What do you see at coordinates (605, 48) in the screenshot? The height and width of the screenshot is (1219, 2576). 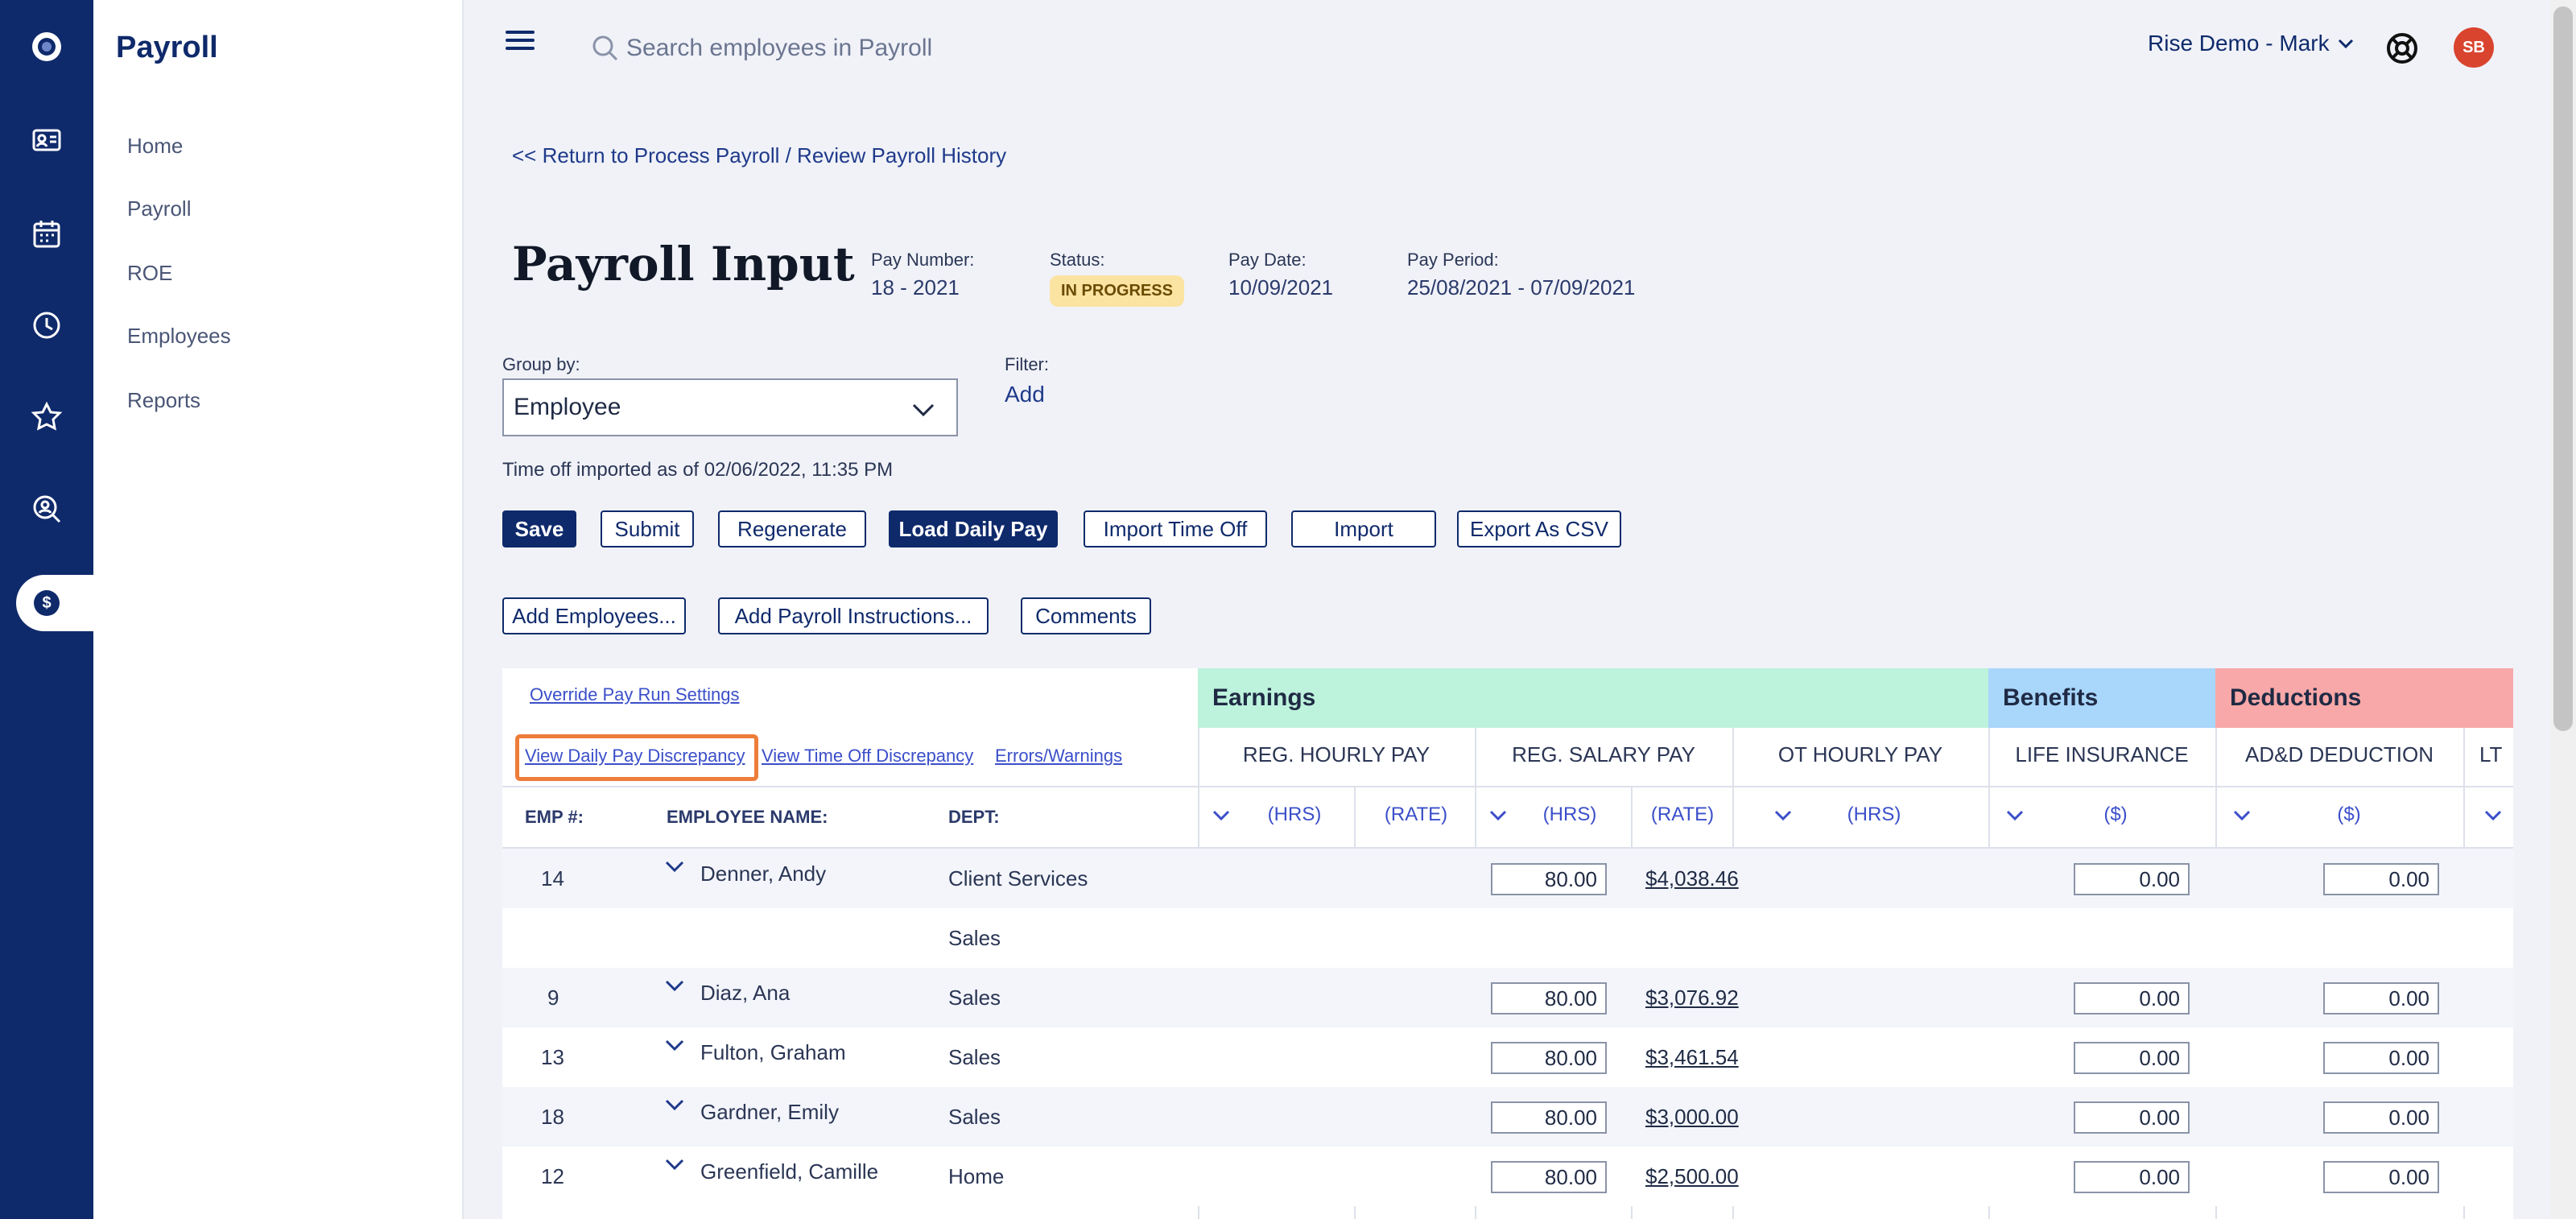 I see `search-icon` at bounding box center [605, 48].